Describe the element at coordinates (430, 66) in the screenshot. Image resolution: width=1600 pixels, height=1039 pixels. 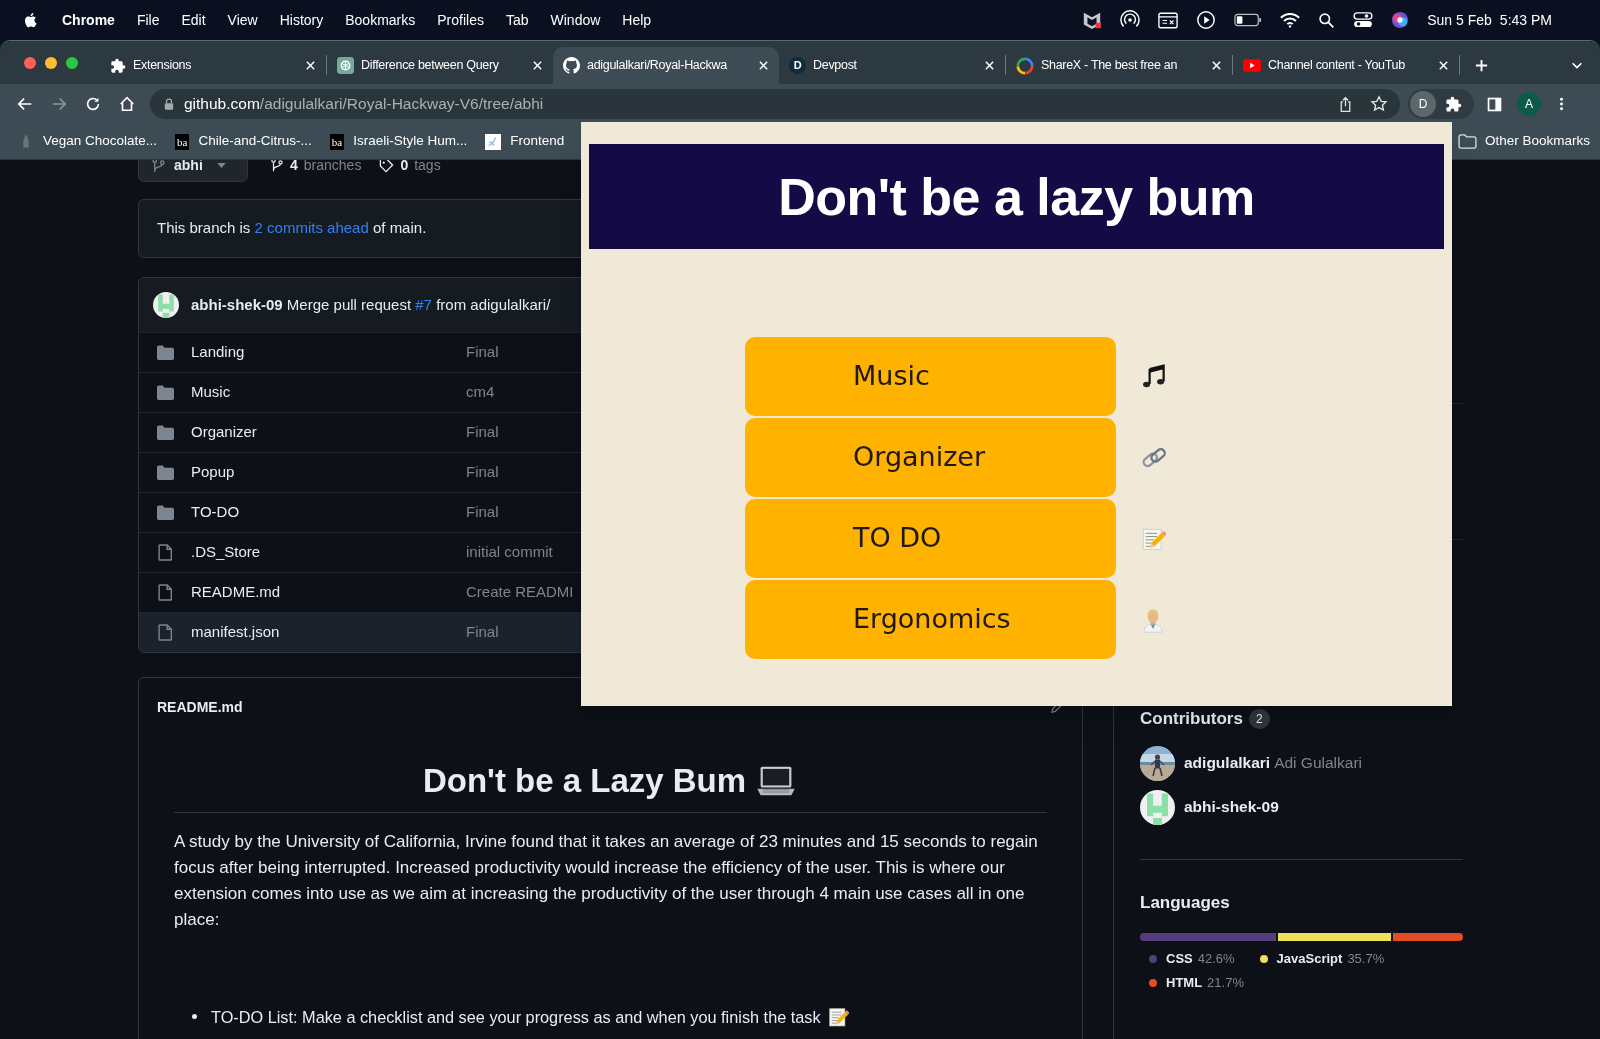
I see `tab-title: Difference between Query` at that location.